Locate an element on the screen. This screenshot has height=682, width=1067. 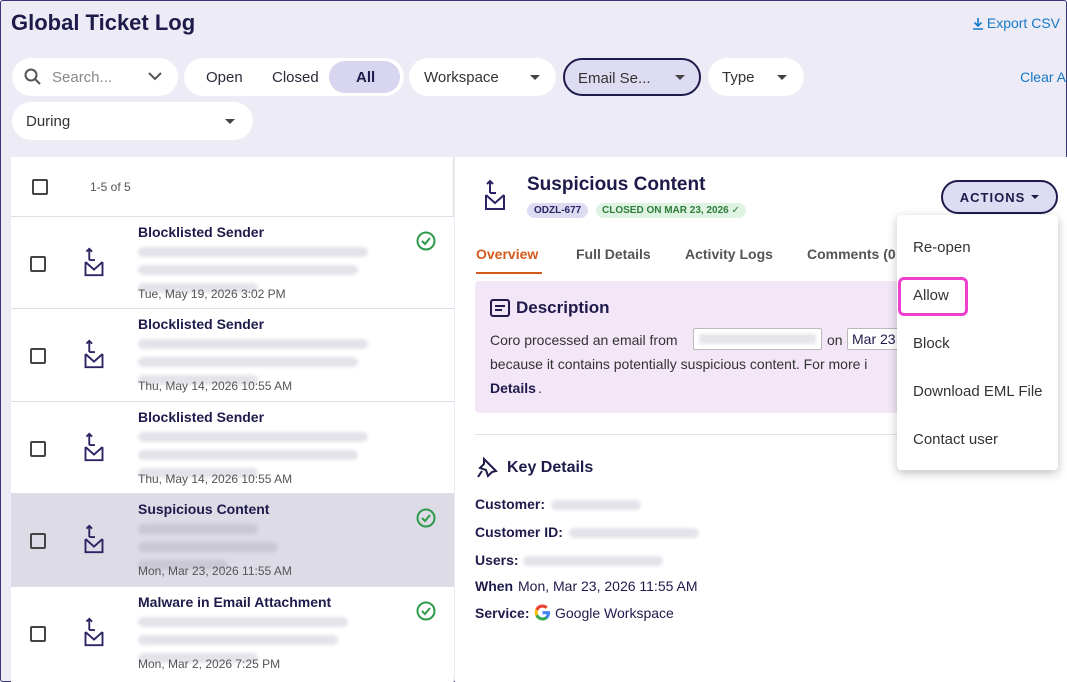
page-title: Global Ticket Log is located at coordinates (103, 22).